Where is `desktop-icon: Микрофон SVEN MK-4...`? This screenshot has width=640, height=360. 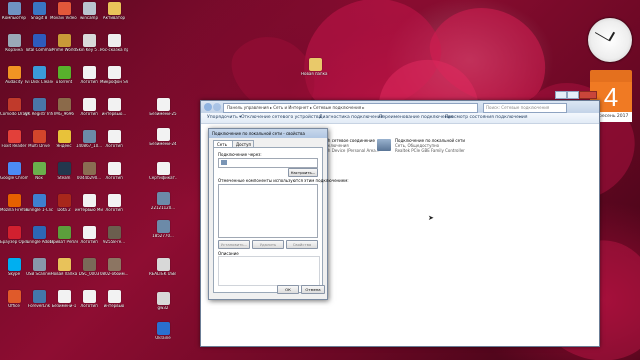 desktop-icon: Микрофон SVEN MK-4... is located at coordinates (114, 79).